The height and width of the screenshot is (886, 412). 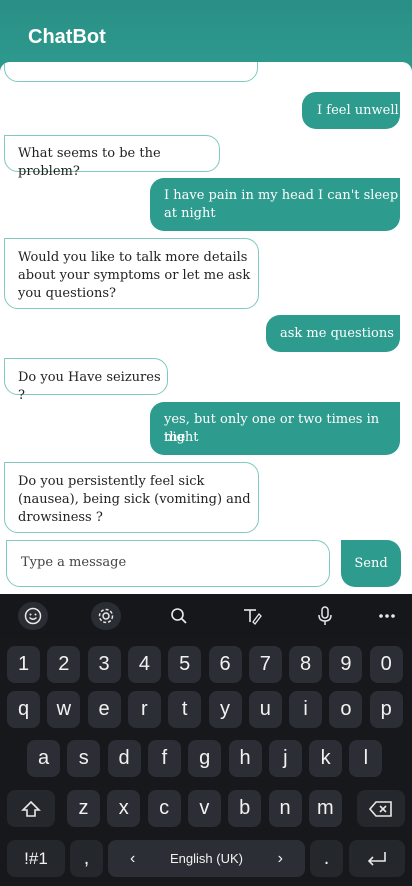 I want to click on key-c: c, so click(x=164, y=808).